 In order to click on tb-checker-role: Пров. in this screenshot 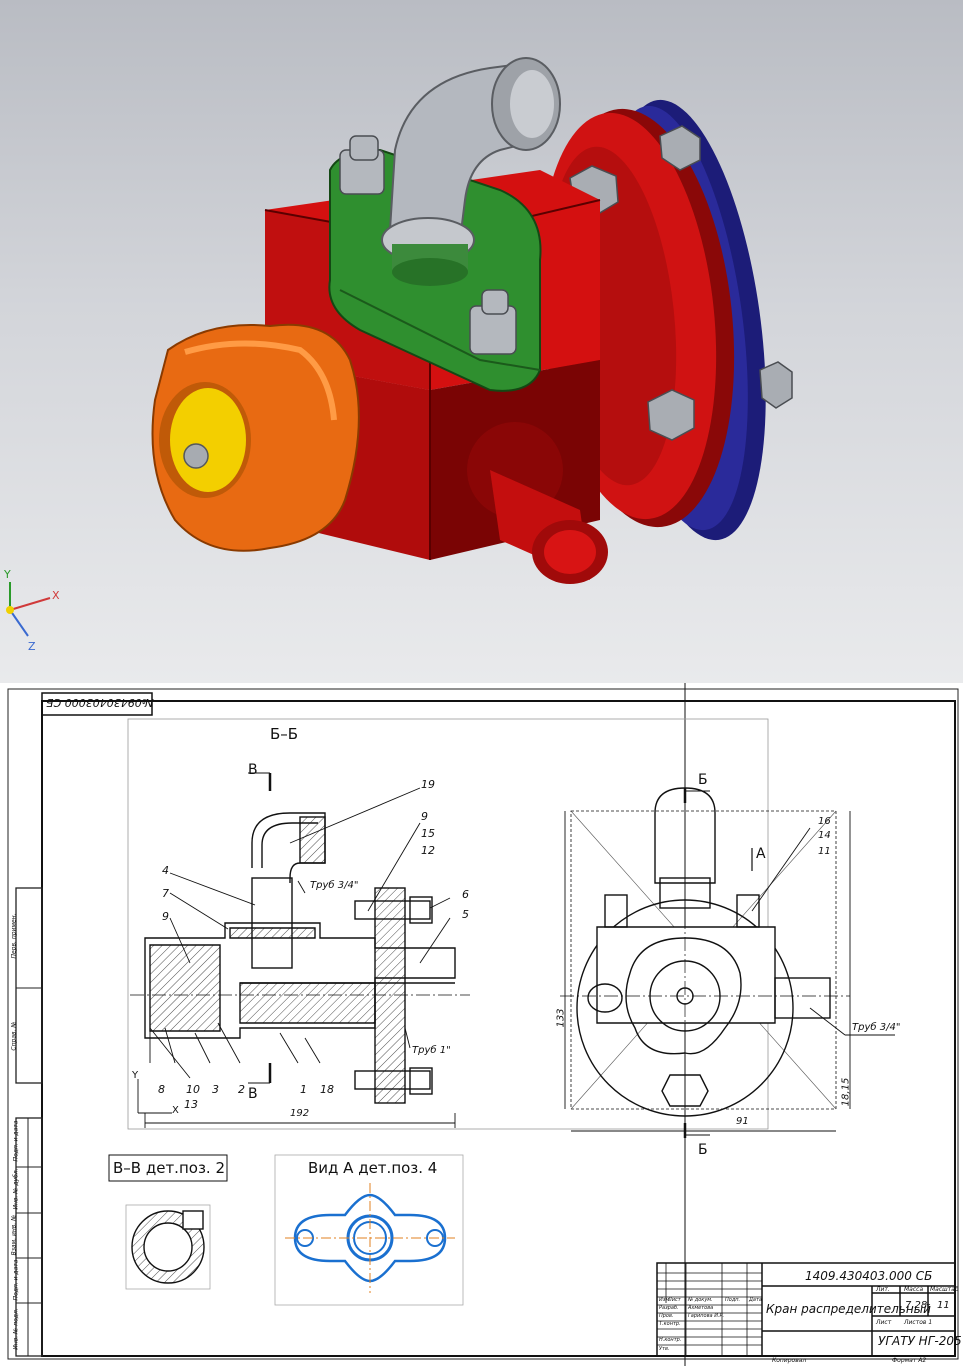, I will do `click(666, 1316)`.